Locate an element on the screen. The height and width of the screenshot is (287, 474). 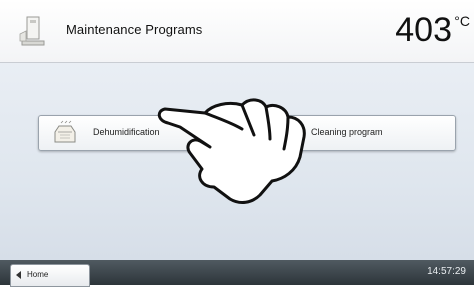
temperature-value: 403 is located at coordinates (423, 30).